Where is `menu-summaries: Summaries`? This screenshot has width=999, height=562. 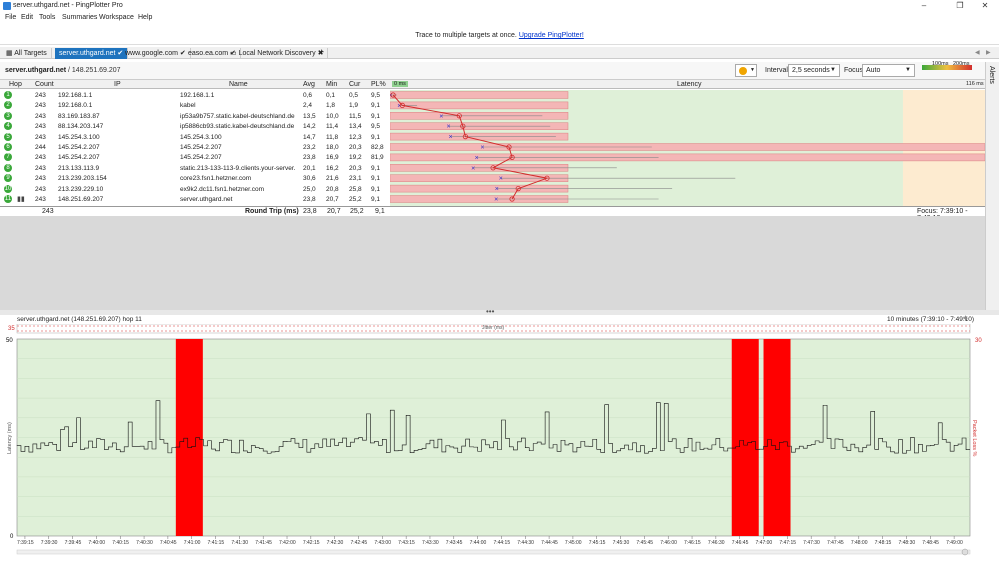 menu-summaries: Summaries is located at coordinates (79, 17).